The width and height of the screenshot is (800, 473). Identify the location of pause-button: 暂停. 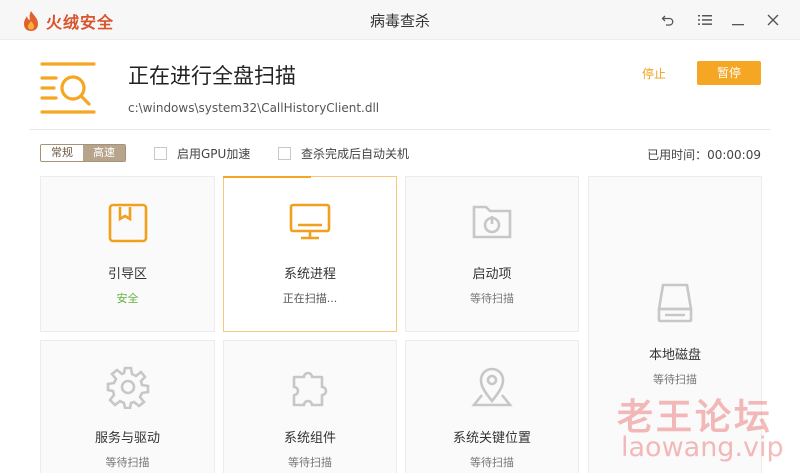
(729, 73).